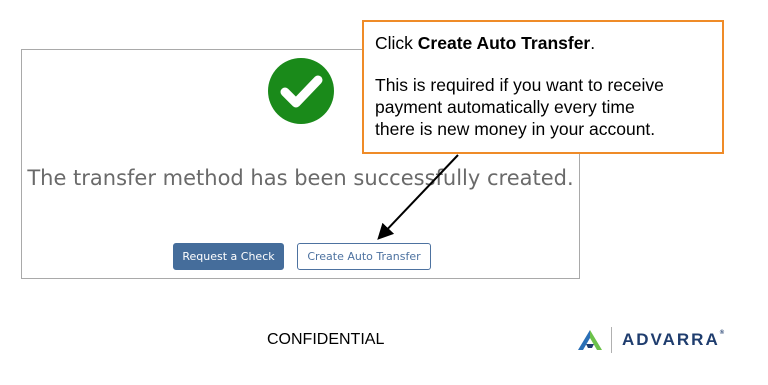  What do you see at coordinates (504, 43) in the screenshot?
I see `callout-bold-action: Create Auto Transfer` at bounding box center [504, 43].